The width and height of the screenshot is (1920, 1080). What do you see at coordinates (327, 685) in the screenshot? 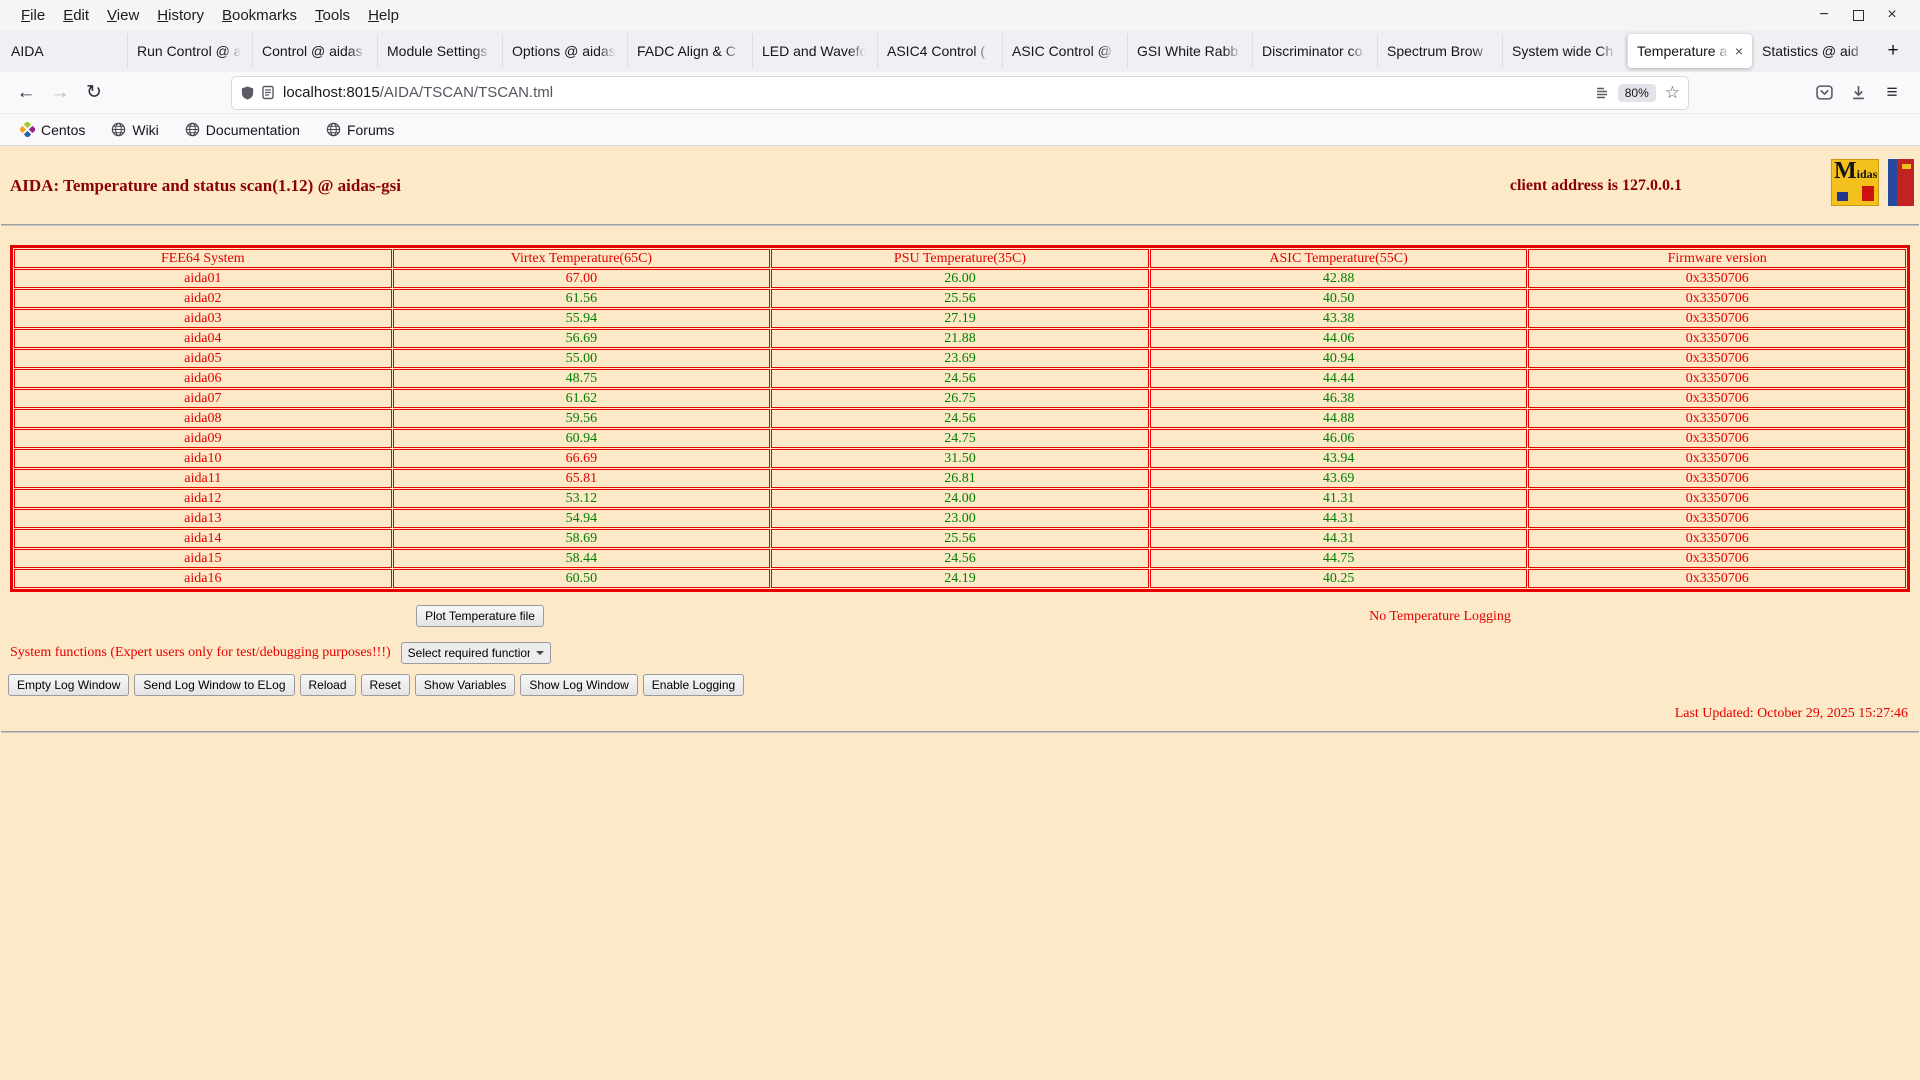
I see `reload-button: Reload` at bounding box center [327, 685].